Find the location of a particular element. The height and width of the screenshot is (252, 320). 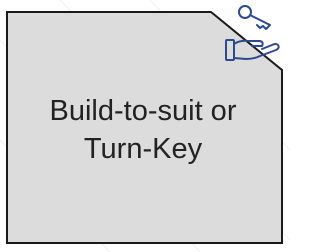

hand-icon is located at coordinates (252, 50).